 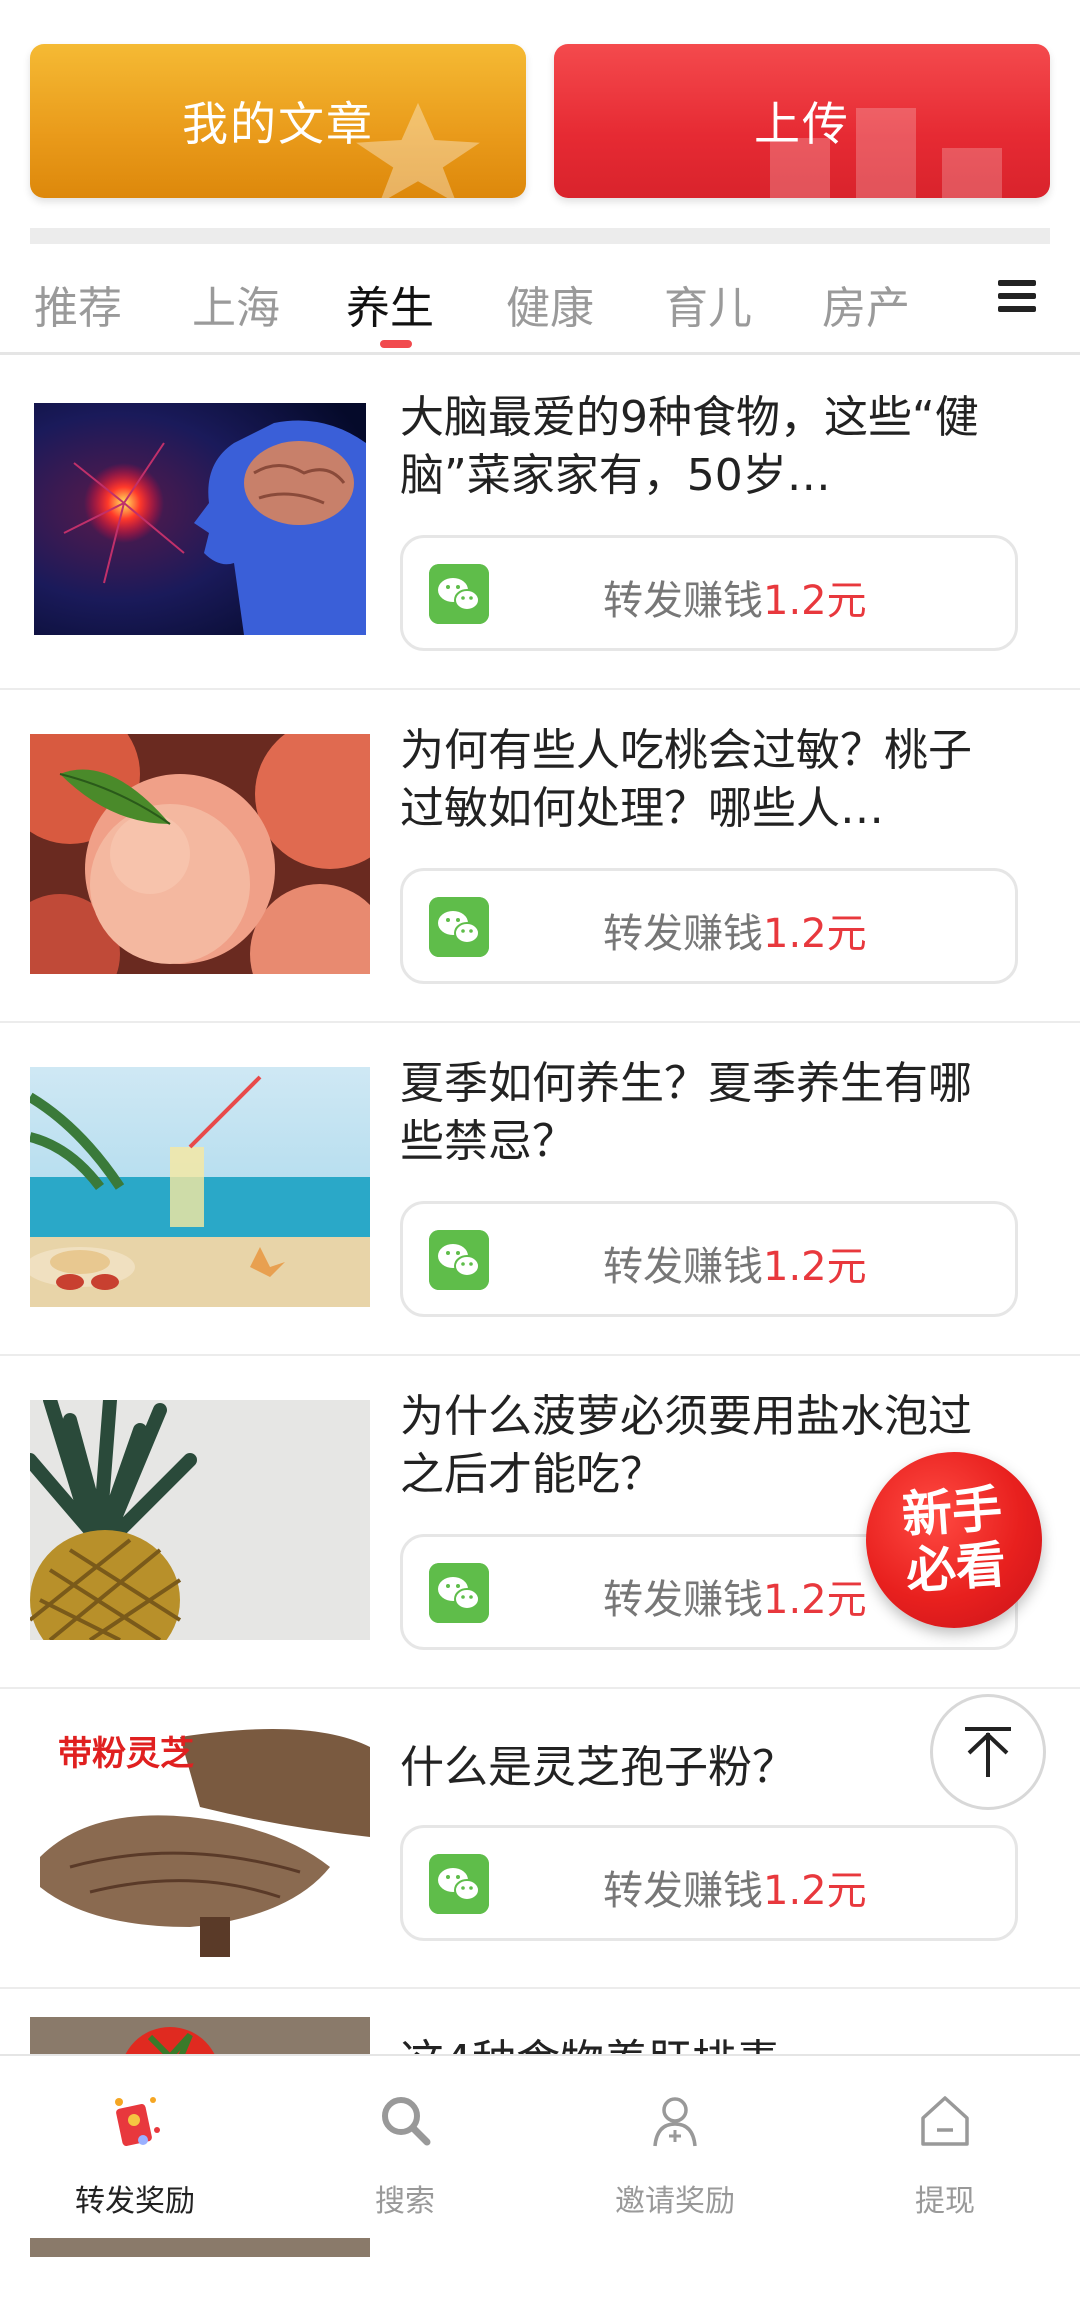 I want to click on tab-recommend: 推荐, so click(x=78, y=304).